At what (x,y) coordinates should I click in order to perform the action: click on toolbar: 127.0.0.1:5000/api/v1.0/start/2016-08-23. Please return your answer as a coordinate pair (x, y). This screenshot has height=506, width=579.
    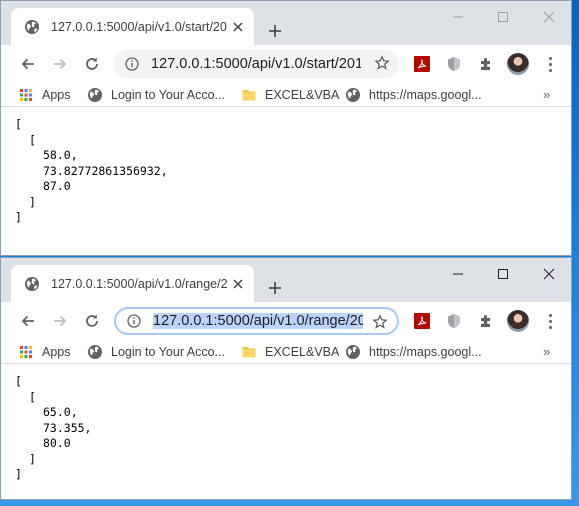
    Looking at the image, I should click on (286, 63).